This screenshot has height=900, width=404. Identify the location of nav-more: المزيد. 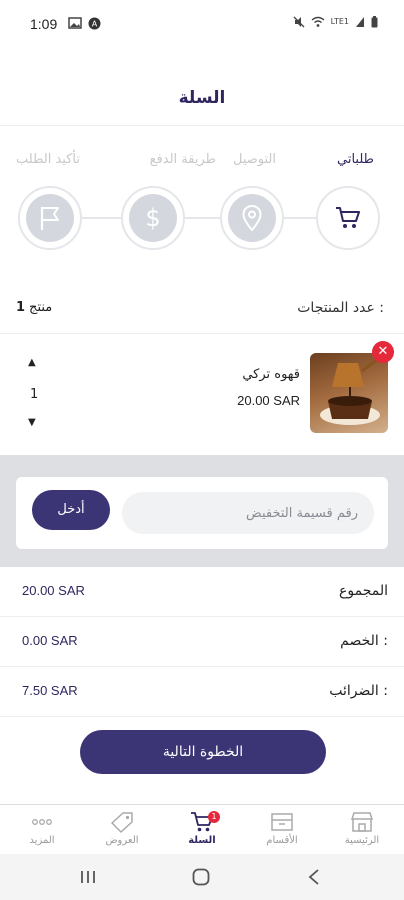
(42, 833).